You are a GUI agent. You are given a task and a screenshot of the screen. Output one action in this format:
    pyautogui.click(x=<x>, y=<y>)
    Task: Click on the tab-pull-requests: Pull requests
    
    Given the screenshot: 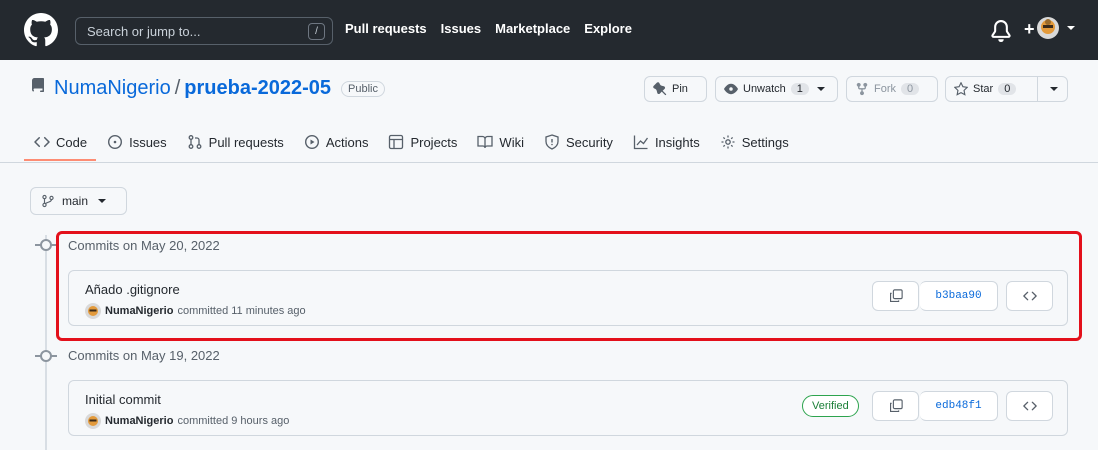 What is the action you would take?
    pyautogui.click(x=235, y=142)
    